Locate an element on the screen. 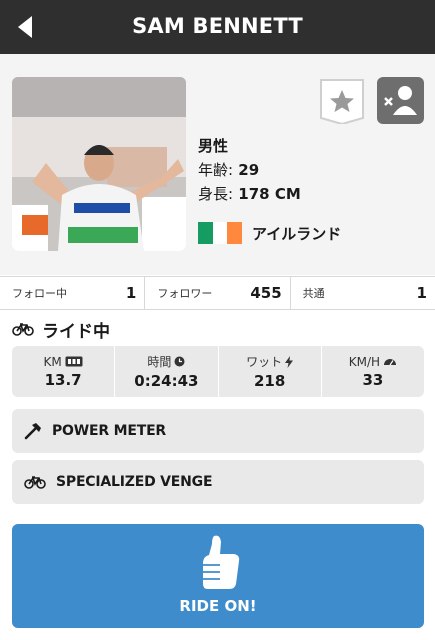 This screenshot has height=640, width=435. nationality: アイルランド is located at coordinates (269, 233).